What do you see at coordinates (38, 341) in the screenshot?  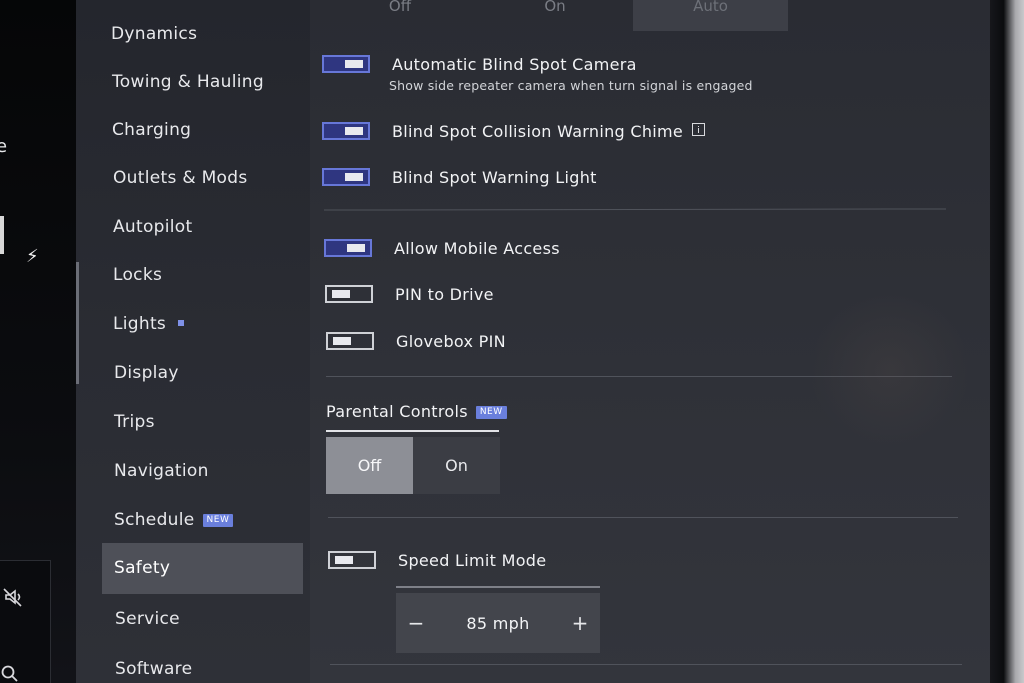 I see `left-strip: e ⚡` at bounding box center [38, 341].